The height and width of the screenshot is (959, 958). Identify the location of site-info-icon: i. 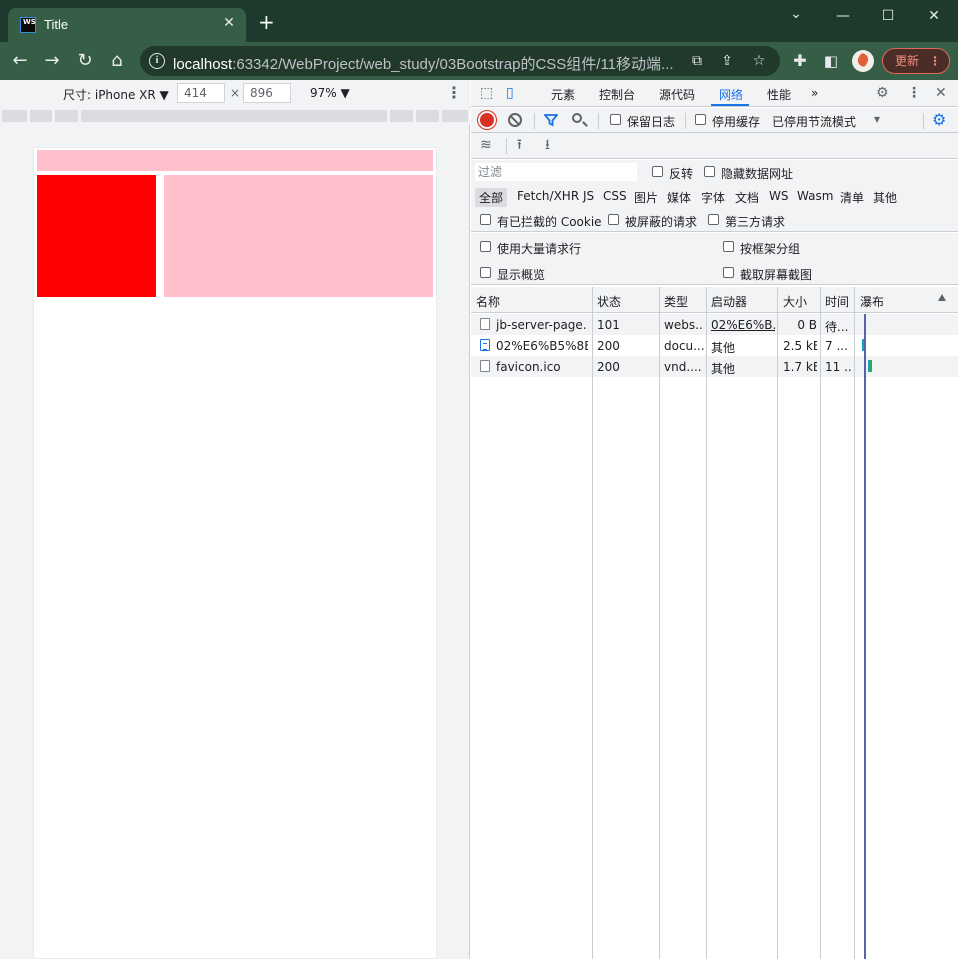
(157, 61).